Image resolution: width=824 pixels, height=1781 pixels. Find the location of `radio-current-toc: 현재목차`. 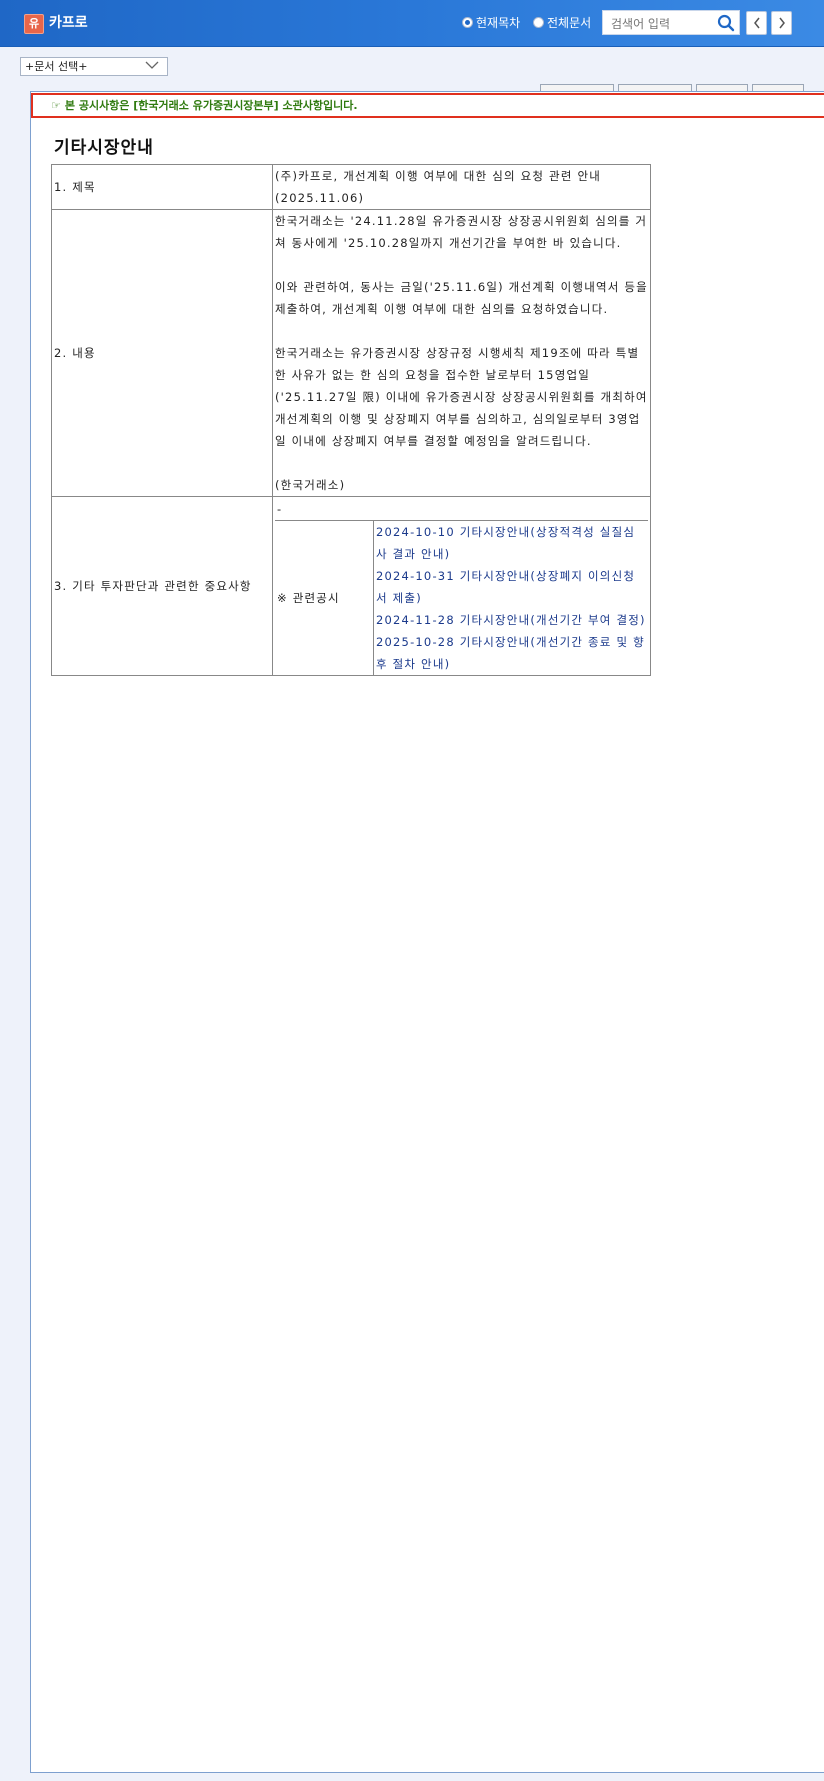

radio-current-toc: 현재목차 is located at coordinates (491, 22).